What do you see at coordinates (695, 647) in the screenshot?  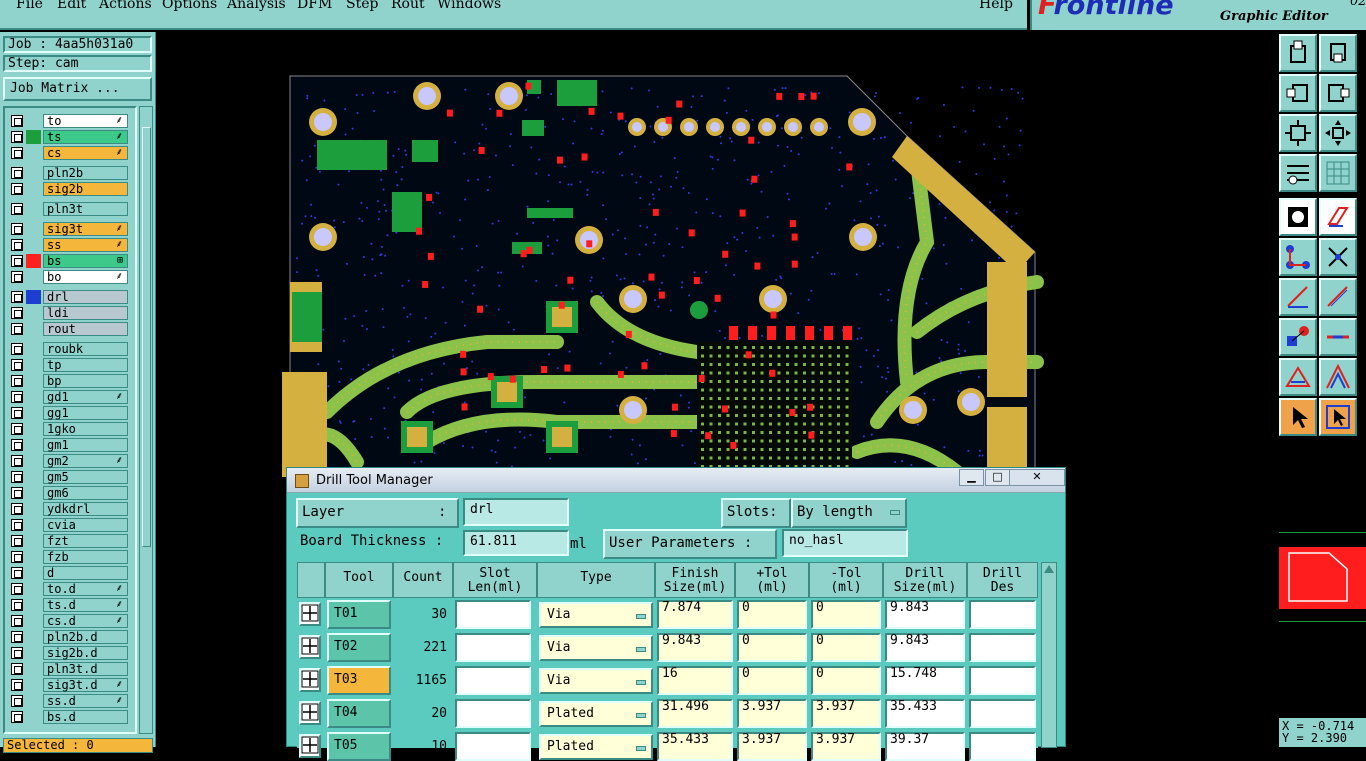 I see `finish-size-input: 9.843` at bounding box center [695, 647].